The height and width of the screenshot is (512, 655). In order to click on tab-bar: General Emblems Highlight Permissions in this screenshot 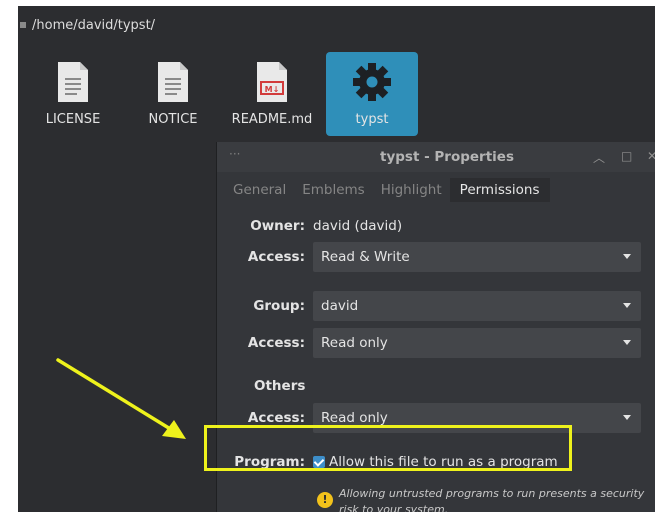, I will do `click(387, 190)`.